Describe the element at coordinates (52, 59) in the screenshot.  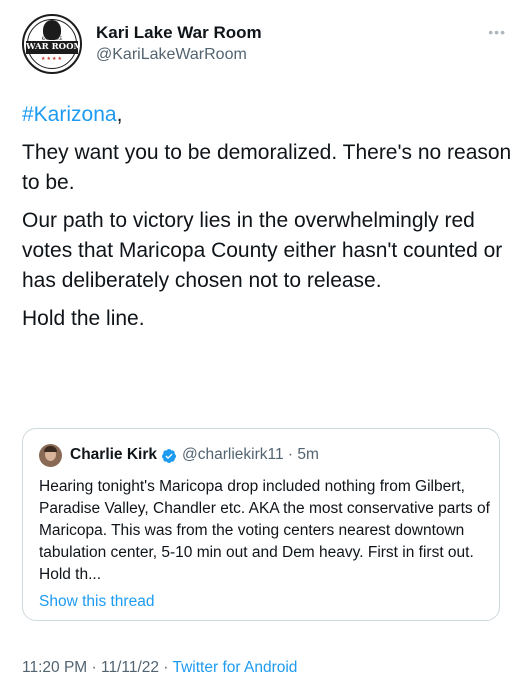
I see `avatar-stars-icon: ★★★★` at that location.